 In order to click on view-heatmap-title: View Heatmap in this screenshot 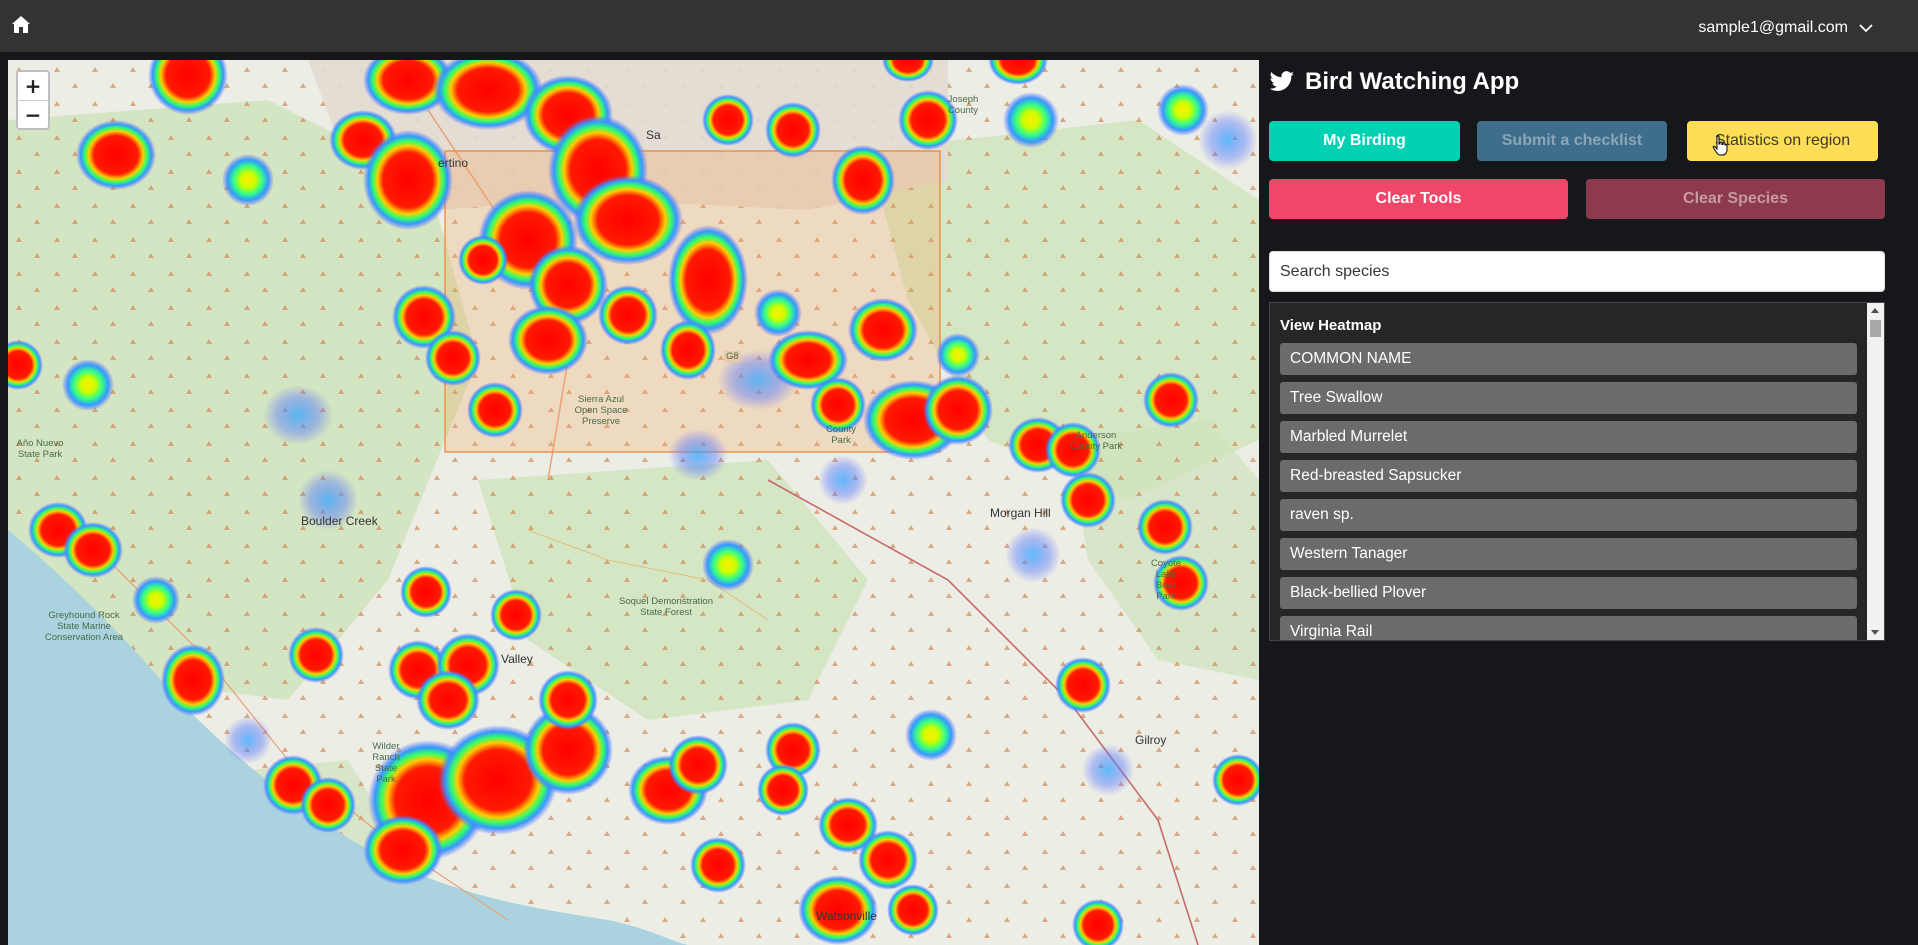, I will do `click(1331, 325)`.